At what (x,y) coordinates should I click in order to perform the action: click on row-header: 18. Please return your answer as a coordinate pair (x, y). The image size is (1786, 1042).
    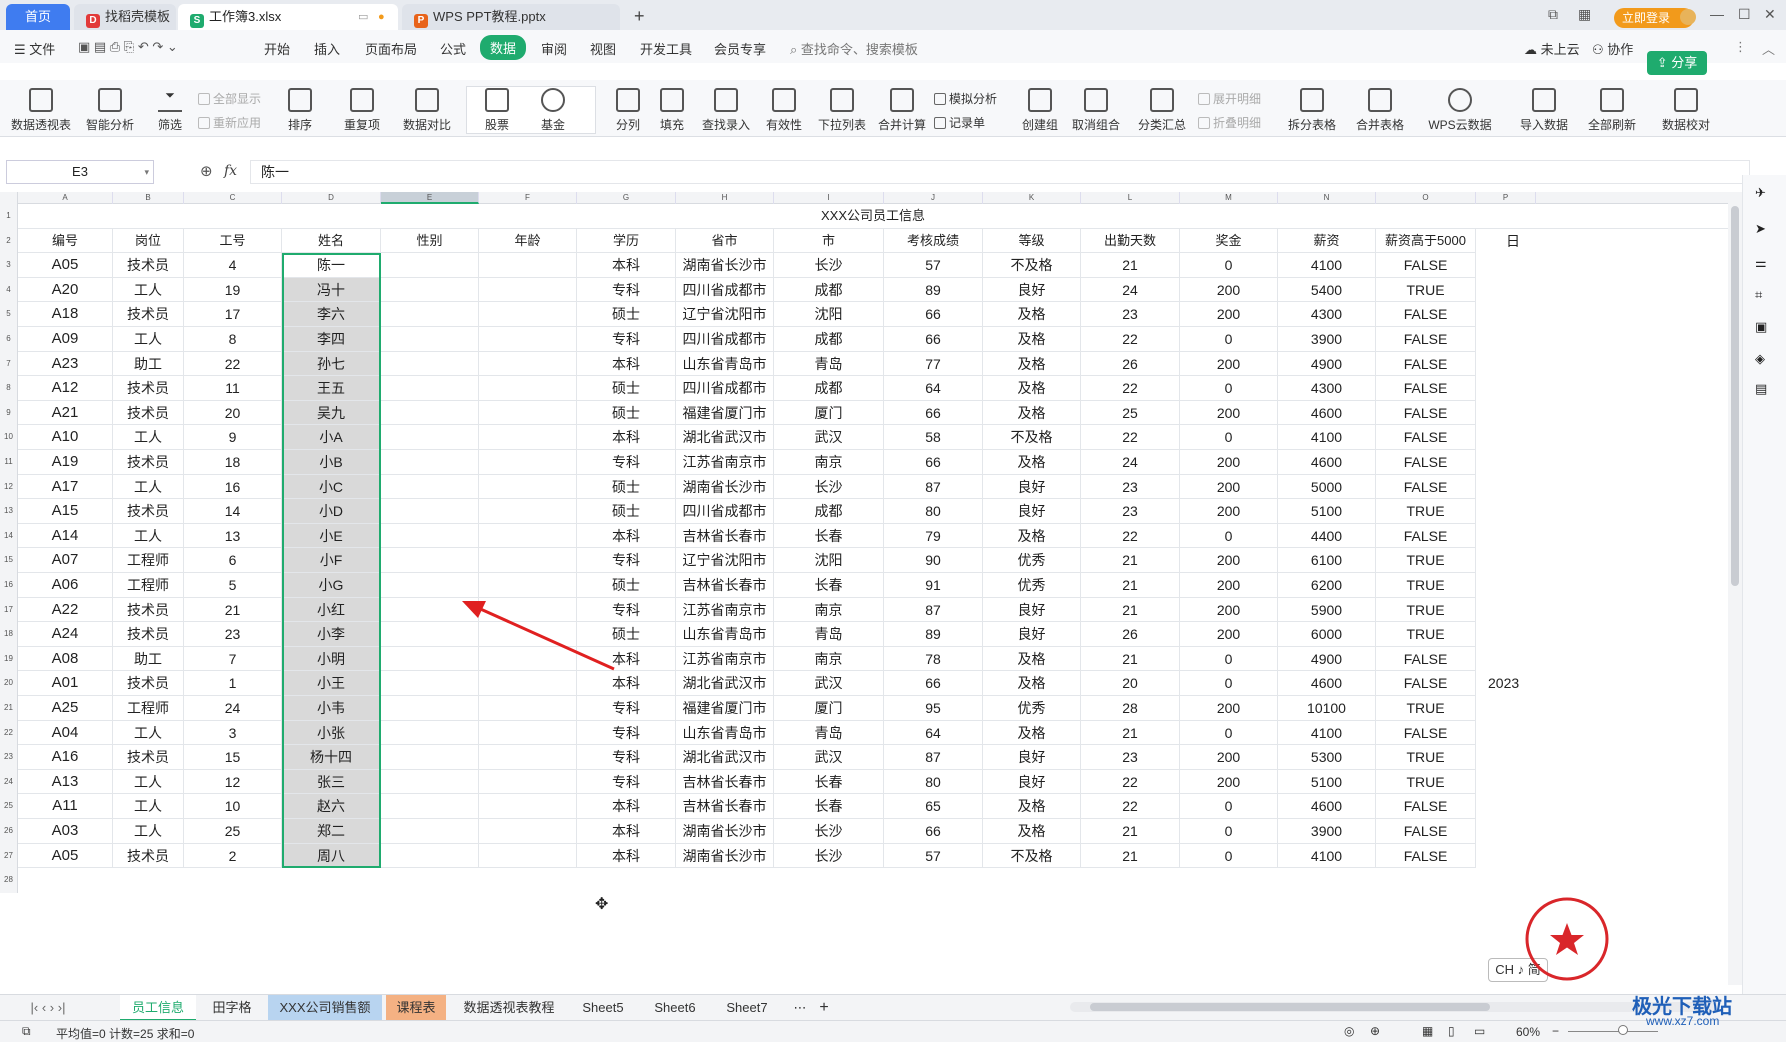
    Looking at the image, I should click on (9, 634).